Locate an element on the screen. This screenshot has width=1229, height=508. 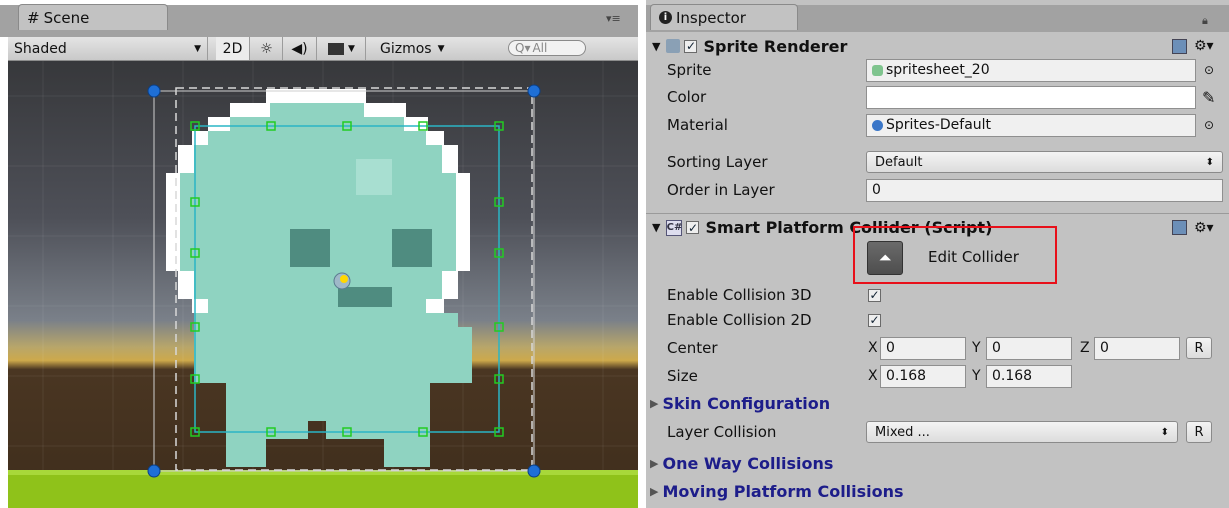
material-value: Sprites-Default is located at coordinates (939, 125).